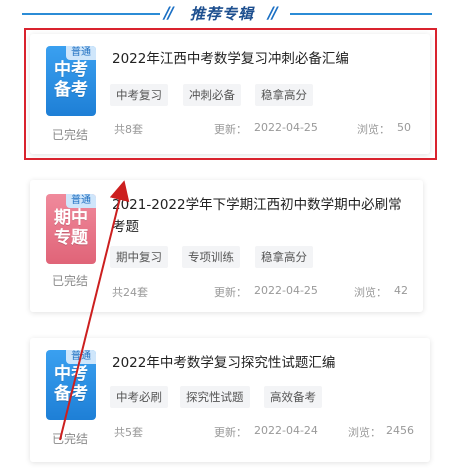 Image resolution: width=456 pixels, height=472 pixels. I want to click on album-tag: 冲刺必备, so click(212, 95).